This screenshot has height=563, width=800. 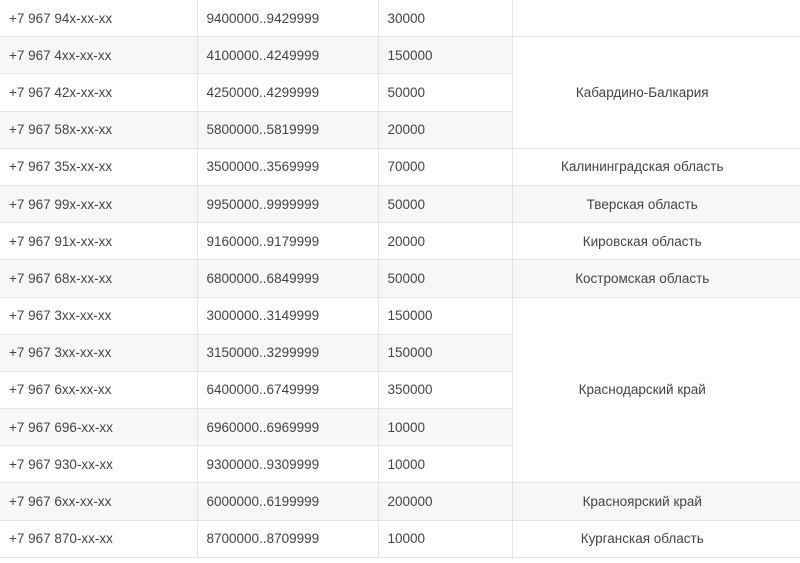 What do you see at coordinates (287, 204) in the screenshot?
I see `cell-range: 9950000..9999999` at bounding box center [287, 204].